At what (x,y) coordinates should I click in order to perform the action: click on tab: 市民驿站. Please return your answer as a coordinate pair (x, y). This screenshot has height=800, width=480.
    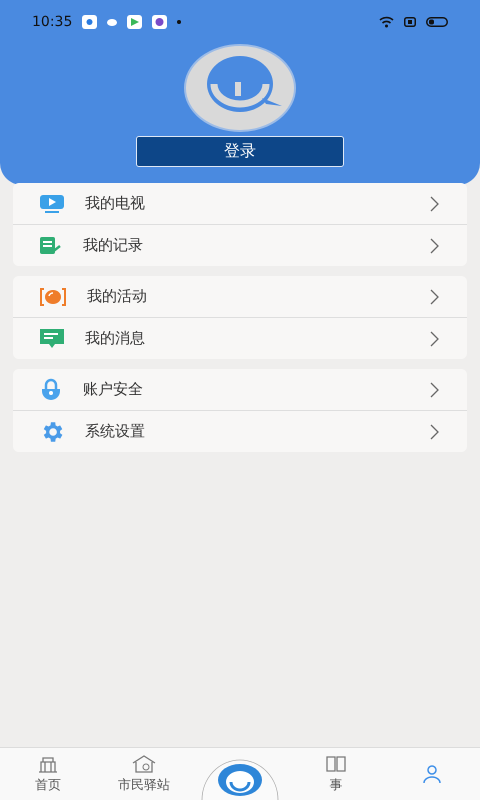
    Looking at the image, I should click on (144, 774).